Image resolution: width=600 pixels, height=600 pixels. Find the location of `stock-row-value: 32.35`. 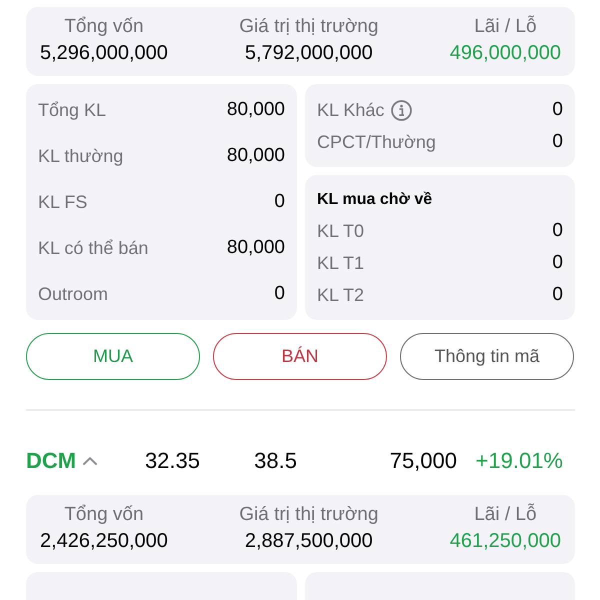

stock-row-value: 32.35 is located at coordinates (172, 461).